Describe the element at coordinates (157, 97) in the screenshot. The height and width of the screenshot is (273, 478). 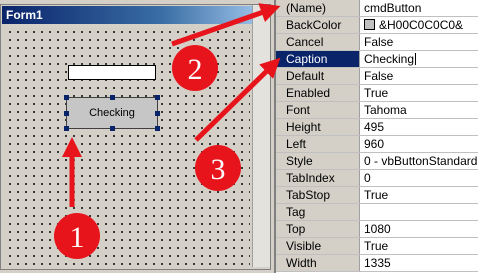
I see `resize-handle-top-right` at that location.